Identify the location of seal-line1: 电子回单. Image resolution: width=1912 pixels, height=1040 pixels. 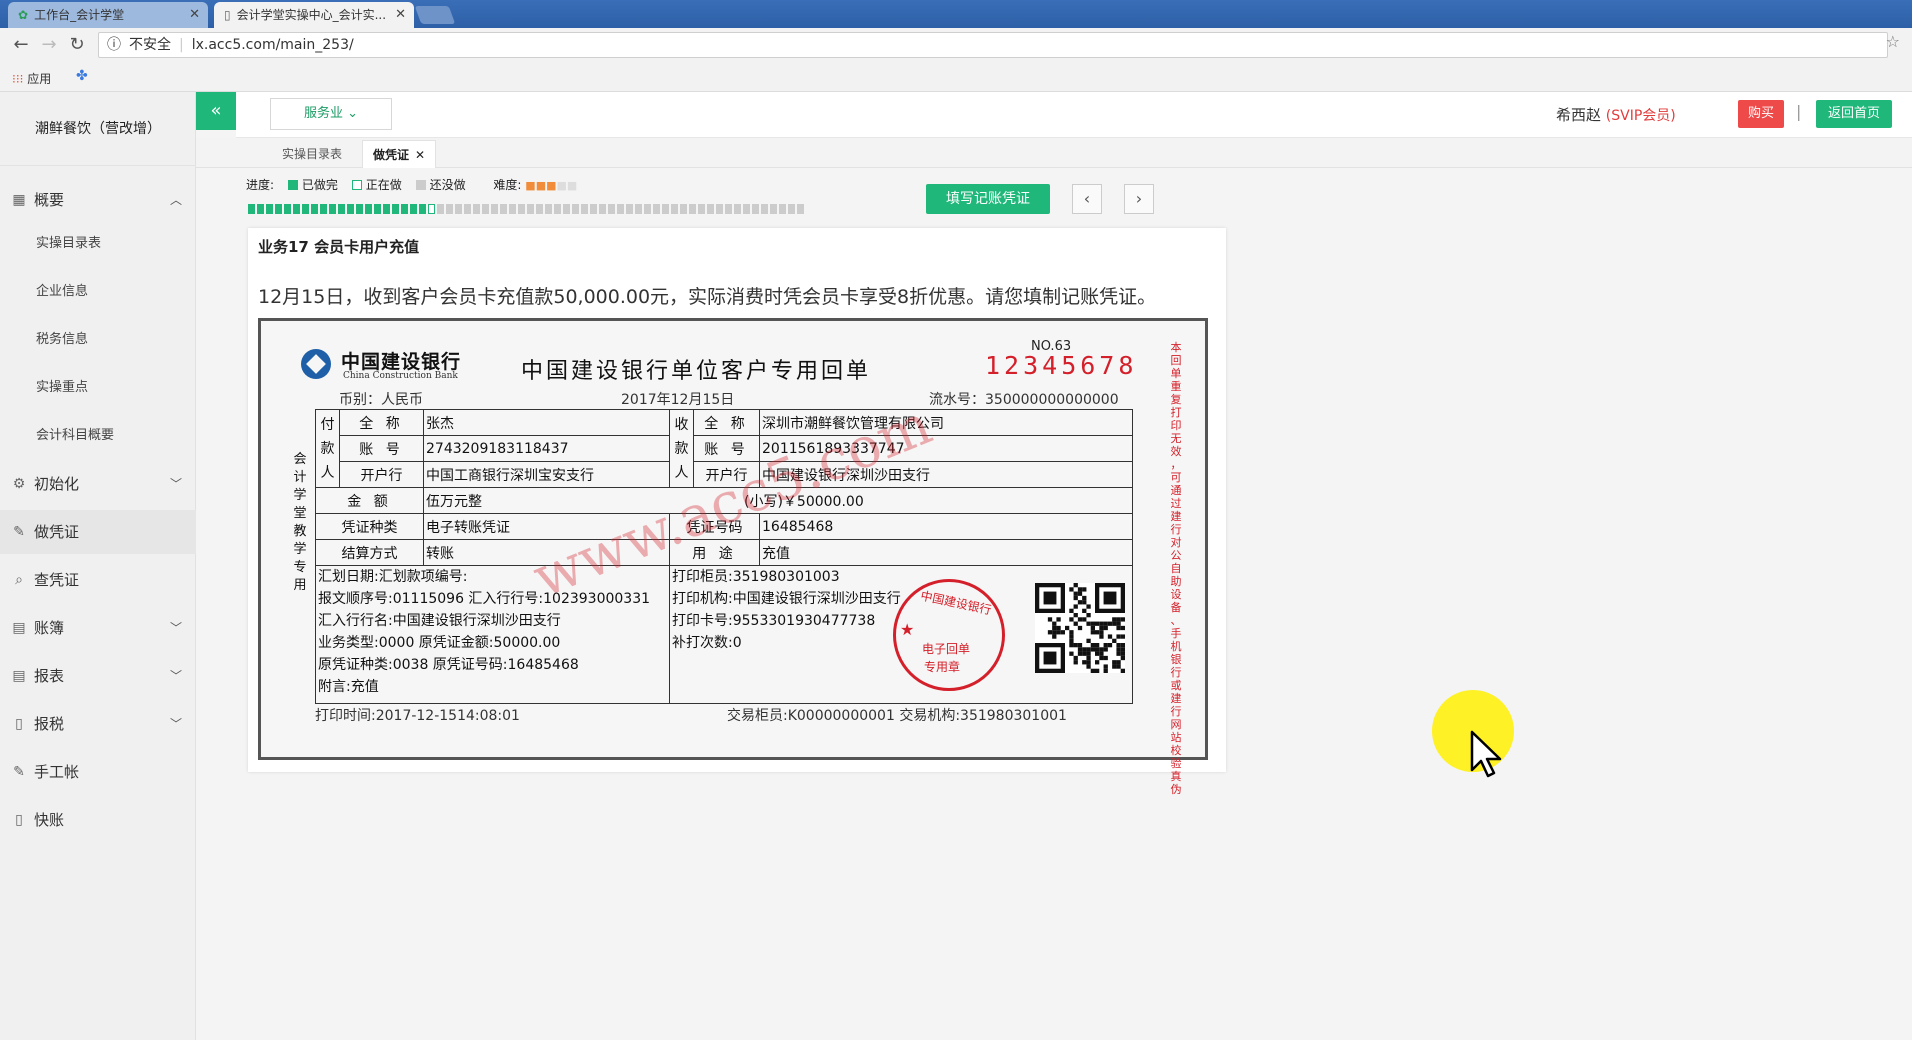
(946, 649).